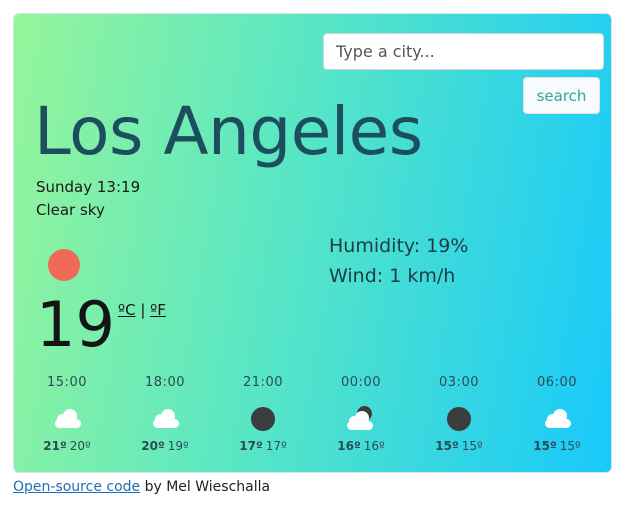 The width and height of the screenshot is (627, 508). Describe the element at coordinates (70, 210) in the screenshot. I see `weather-description: Clear sky` at that location.